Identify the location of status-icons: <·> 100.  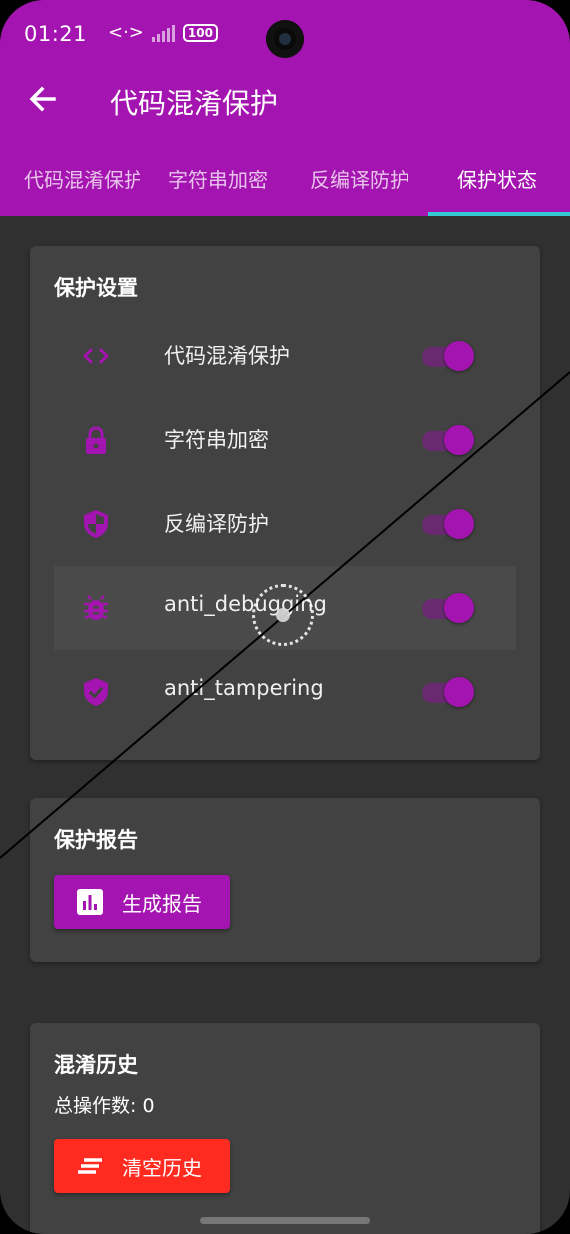
(163, 32).